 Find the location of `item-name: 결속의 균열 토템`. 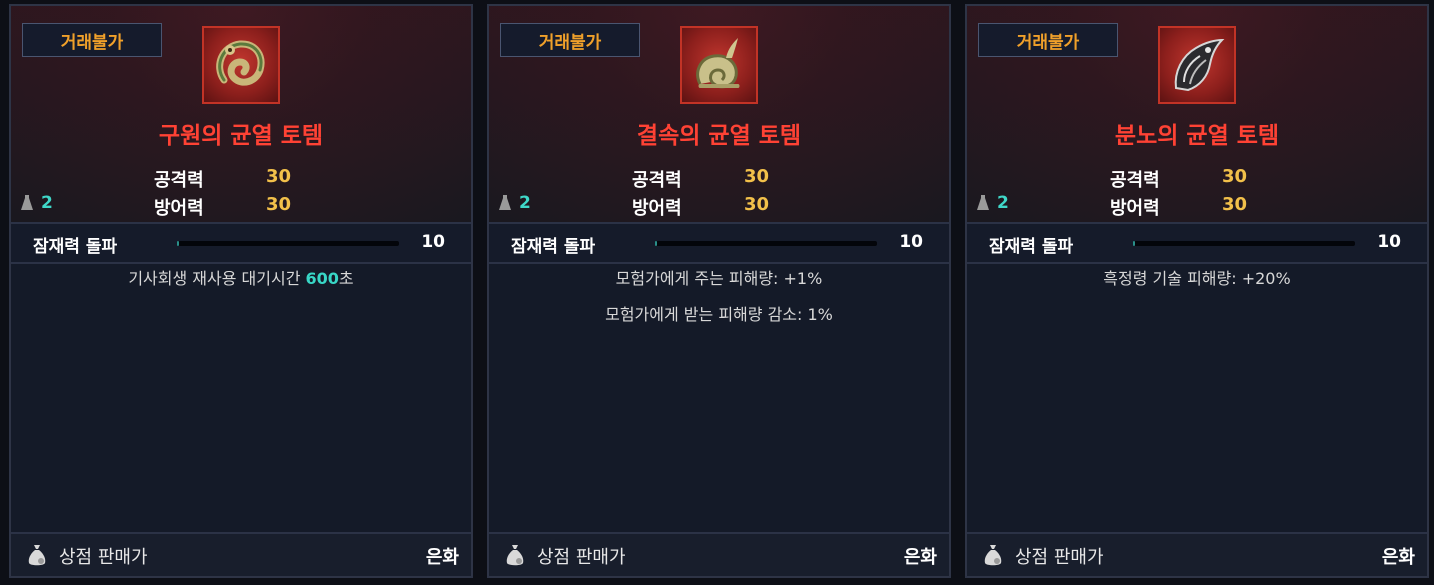

item-name: 결속의 균열 토템 is located at coordinates (719, 136).